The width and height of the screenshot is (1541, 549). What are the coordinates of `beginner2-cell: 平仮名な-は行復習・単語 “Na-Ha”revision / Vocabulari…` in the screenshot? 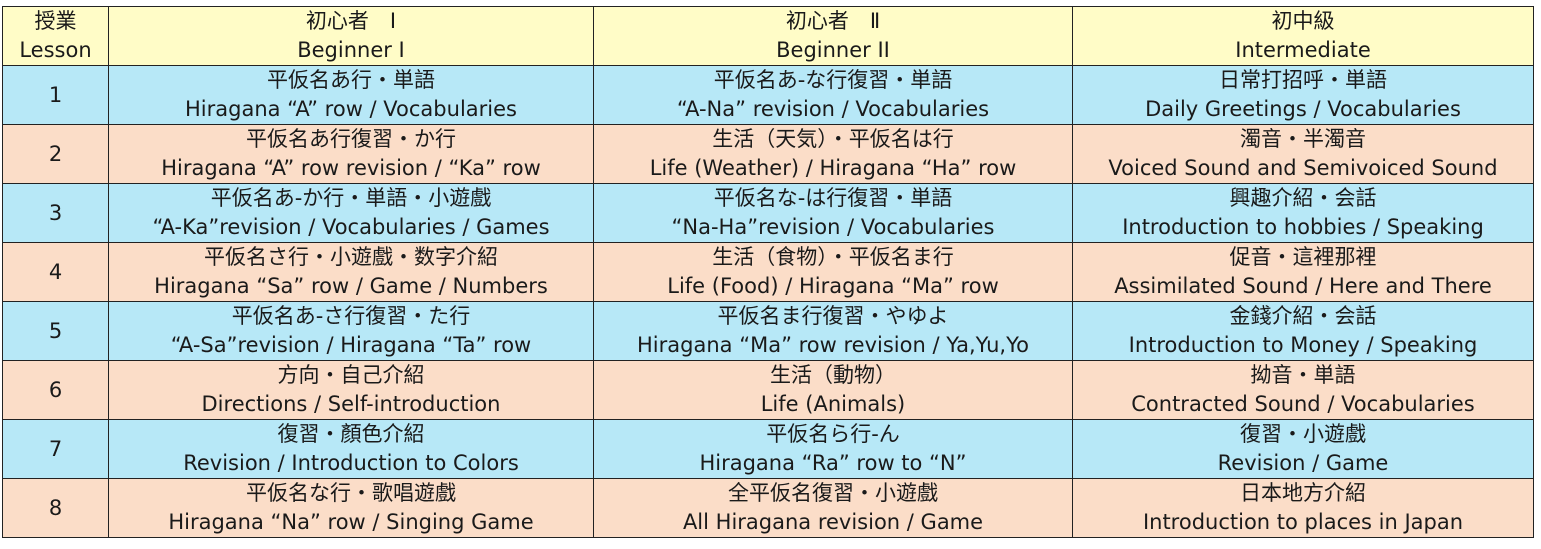 It's located at (833, 213).